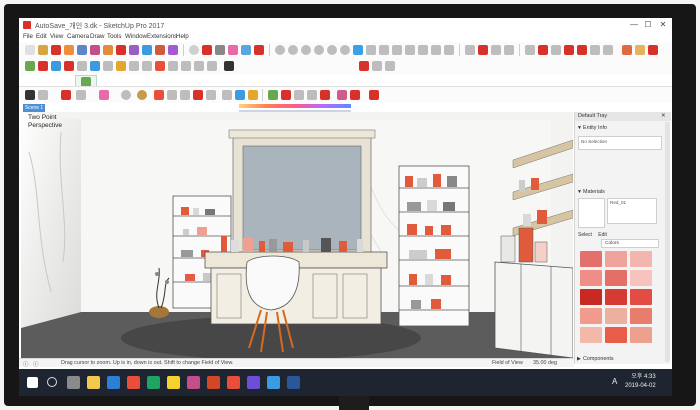  What do you see at coordinates (483, 50) in the screenshot?
I see `solid-subtract-icon` at bounding box center [483, 50].